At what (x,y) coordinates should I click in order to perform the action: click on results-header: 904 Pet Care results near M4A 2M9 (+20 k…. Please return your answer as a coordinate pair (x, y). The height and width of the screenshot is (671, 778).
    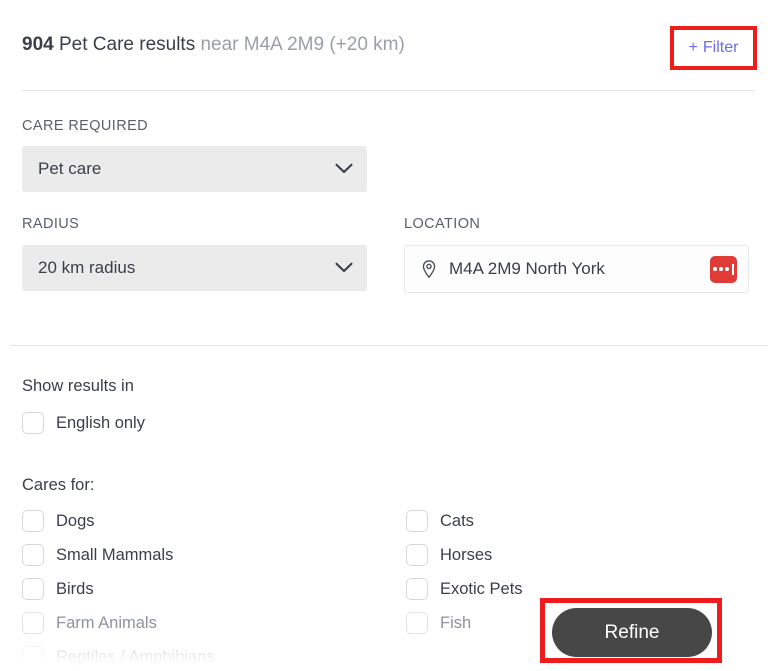
    Looking at the image, I should click on (389, 45).